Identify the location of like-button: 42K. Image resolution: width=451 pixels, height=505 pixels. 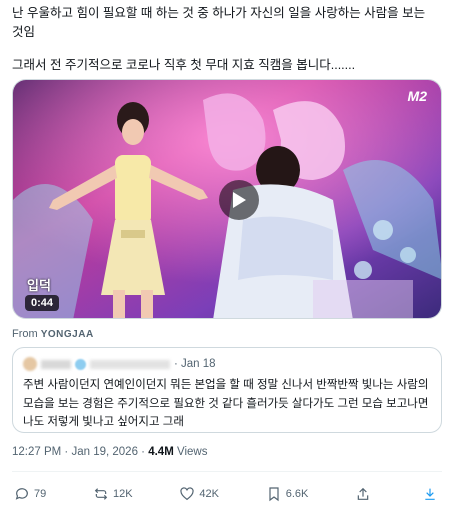
(199, 494).